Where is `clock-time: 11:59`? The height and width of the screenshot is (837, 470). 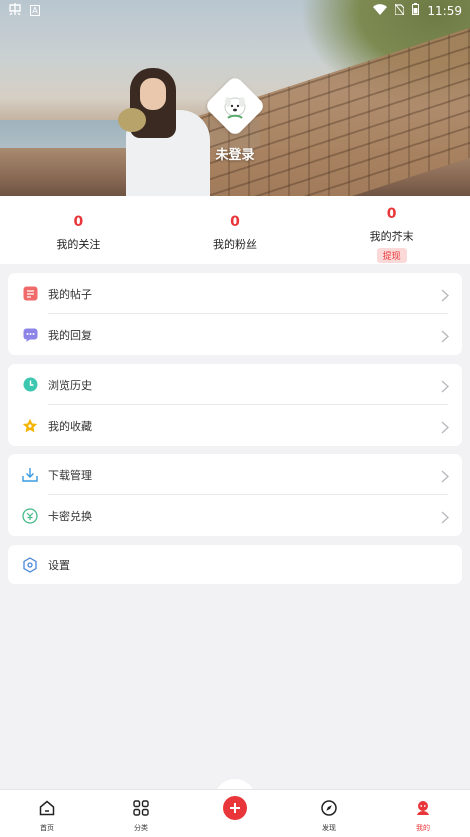 clock-time: 11:59 is located at coordinates (444, 10).